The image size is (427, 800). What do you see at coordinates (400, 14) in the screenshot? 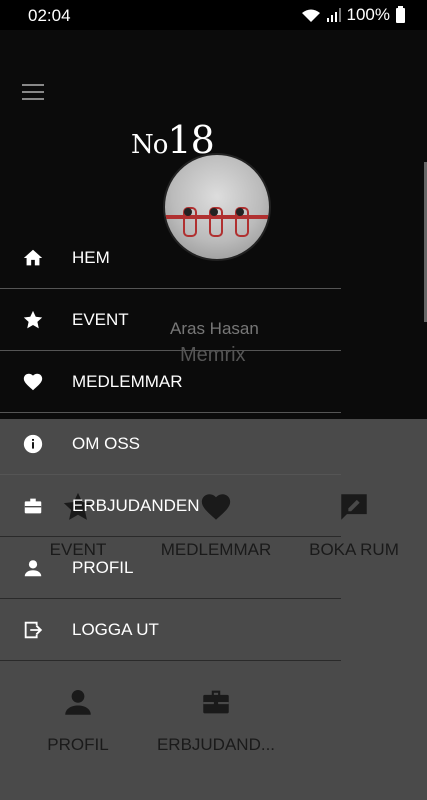
I see `battery-icon` at bounding box center [400, 14].